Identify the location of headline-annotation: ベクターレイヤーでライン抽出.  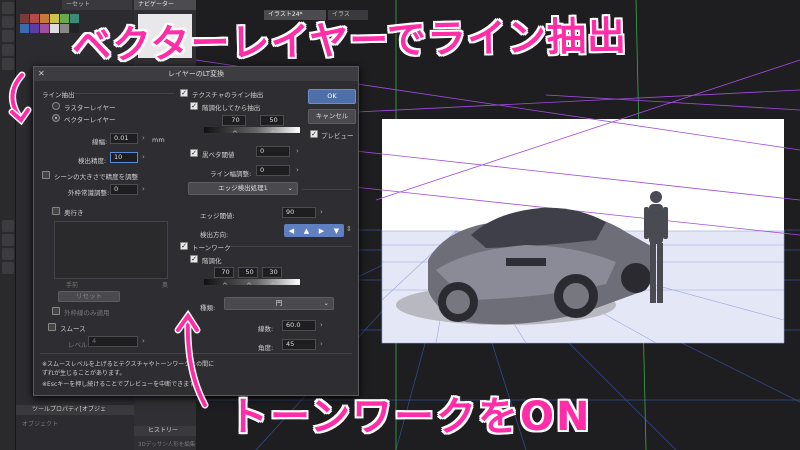
(349, 41).